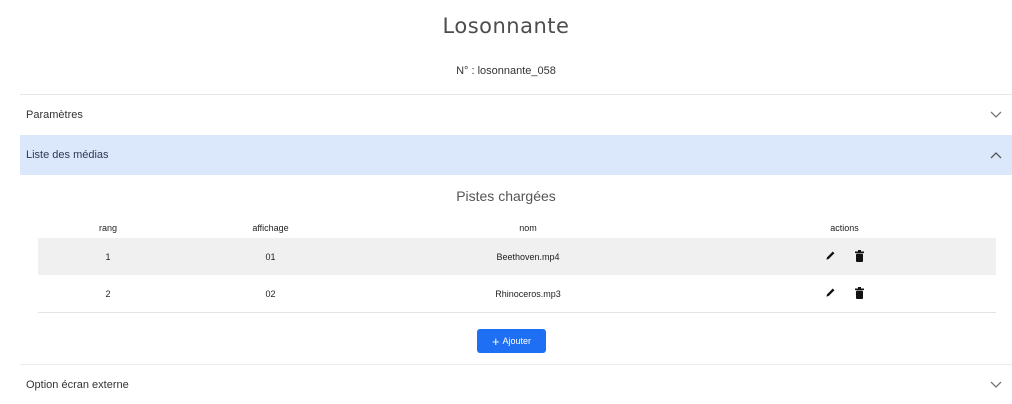  I want to click on table-row: 1 01 Beethoven.mp4, so click(517, 256).